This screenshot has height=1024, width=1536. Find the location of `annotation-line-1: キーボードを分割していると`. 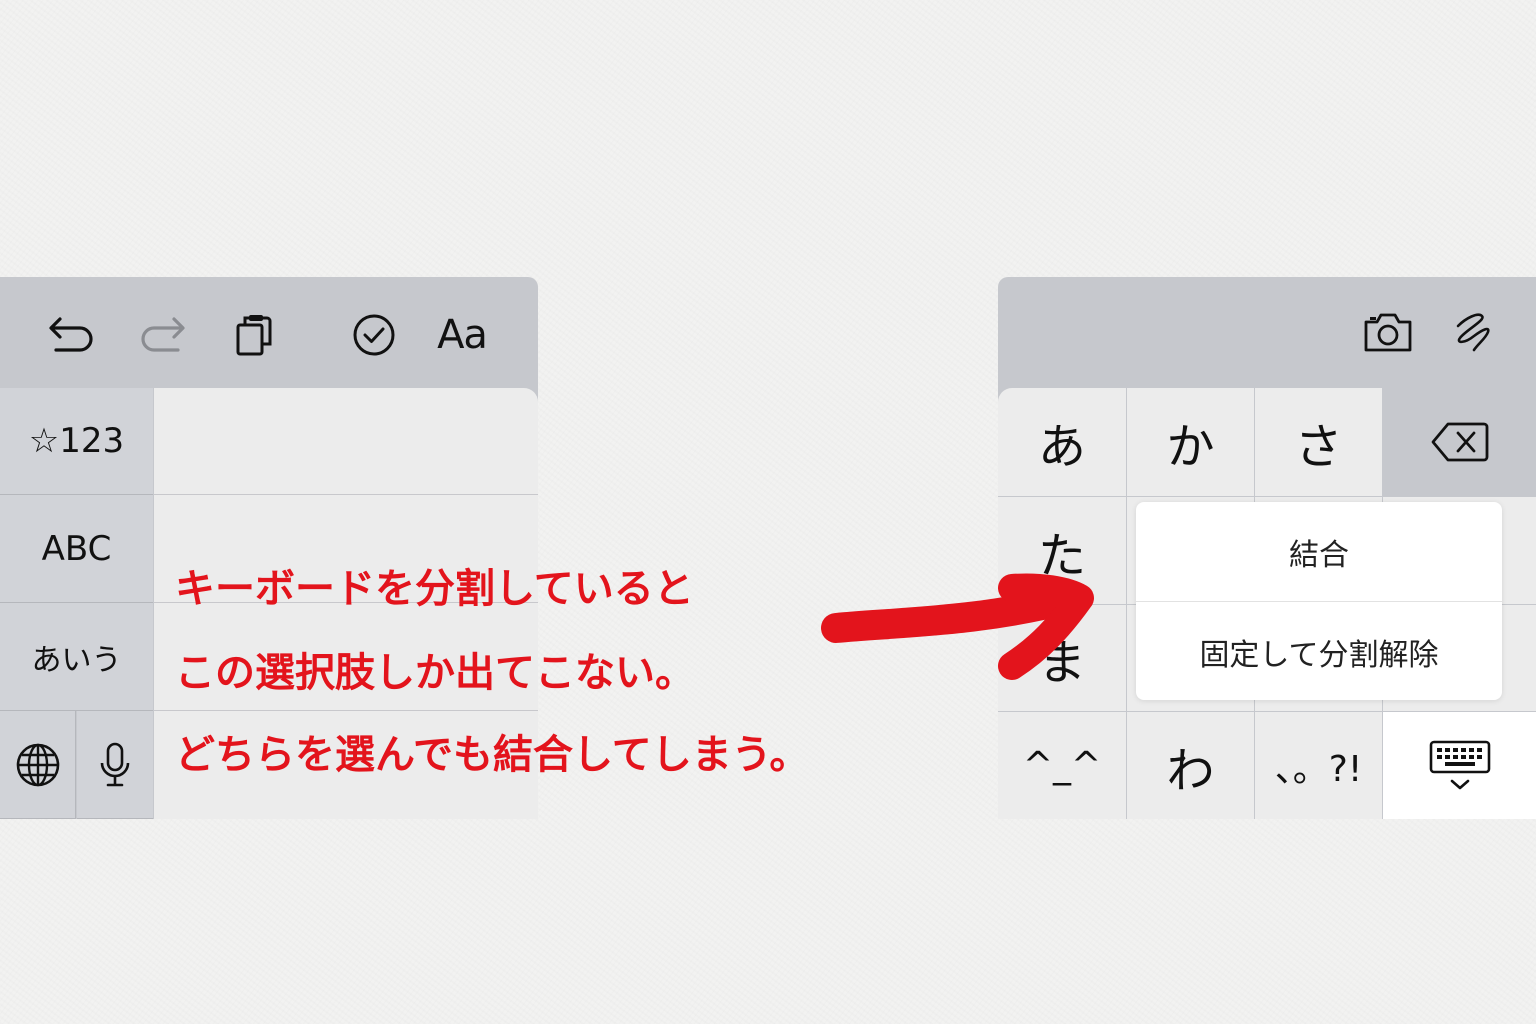

annotation-line-1: キーボードを分割していると is located at coordinates (434, 589).